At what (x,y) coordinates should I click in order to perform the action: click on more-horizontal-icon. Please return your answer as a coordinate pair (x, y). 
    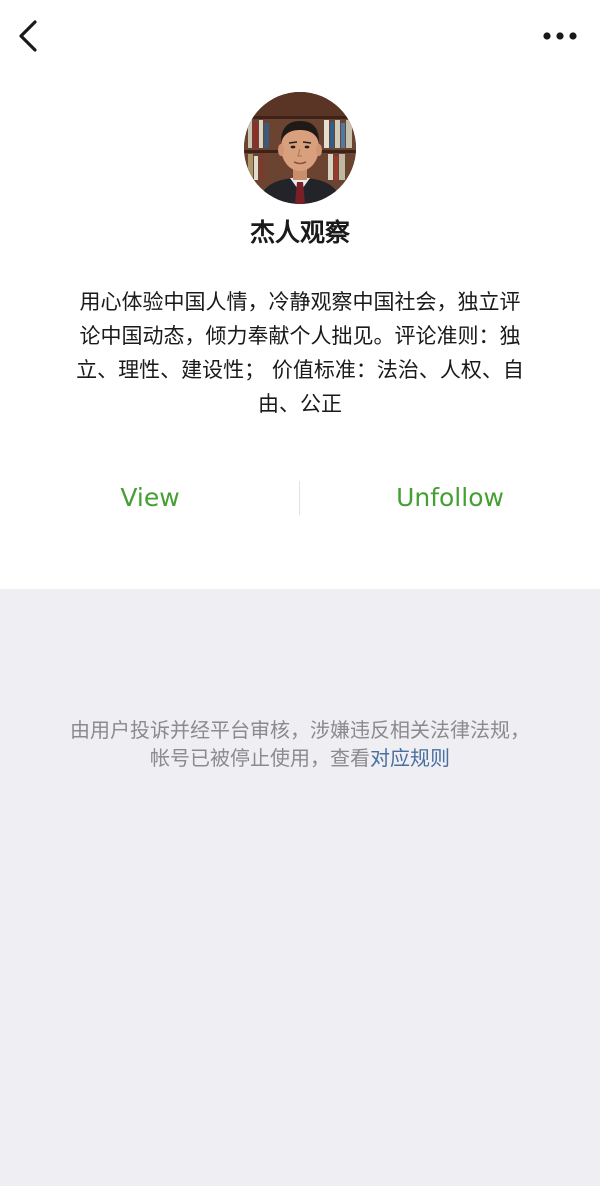
    Looking at the image, I should click on (560, 36).